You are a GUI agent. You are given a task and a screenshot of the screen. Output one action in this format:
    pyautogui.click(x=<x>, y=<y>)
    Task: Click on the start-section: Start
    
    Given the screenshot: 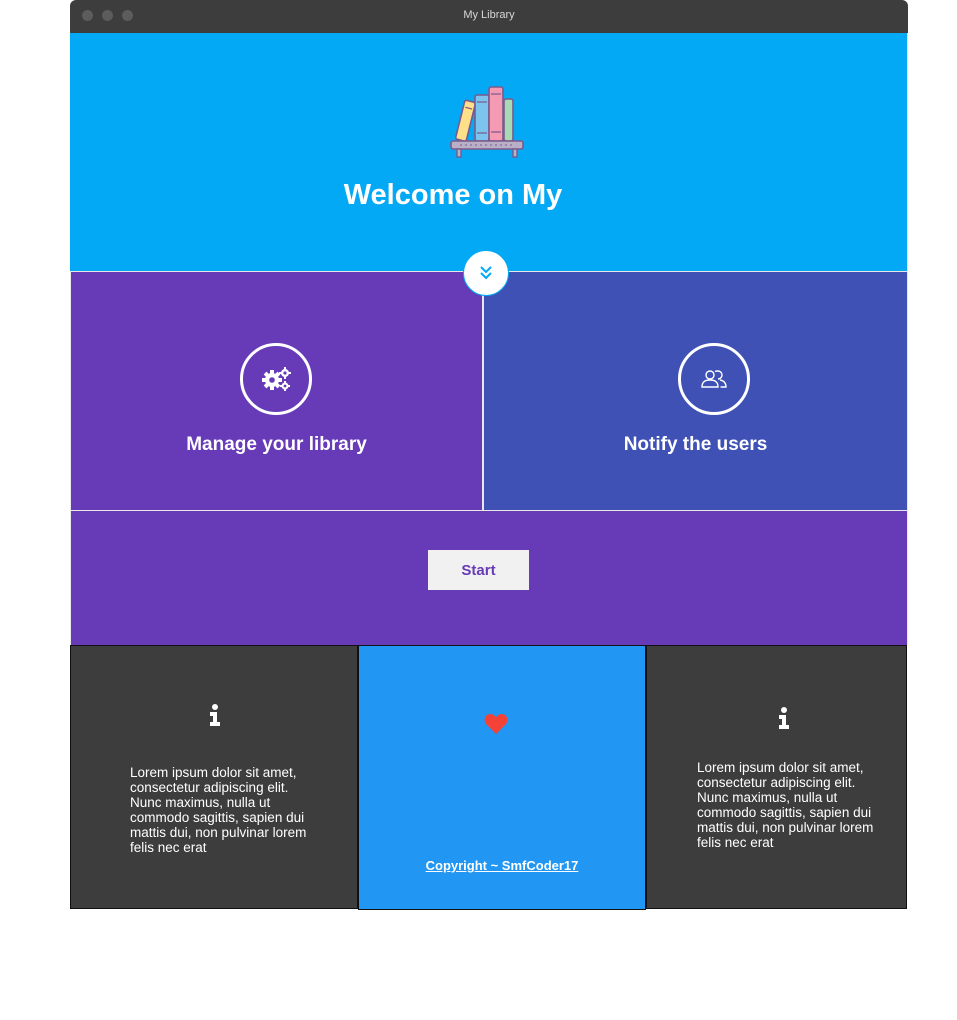 What is the action you would take?
    pyautogui.click(x=489, y=578)
    